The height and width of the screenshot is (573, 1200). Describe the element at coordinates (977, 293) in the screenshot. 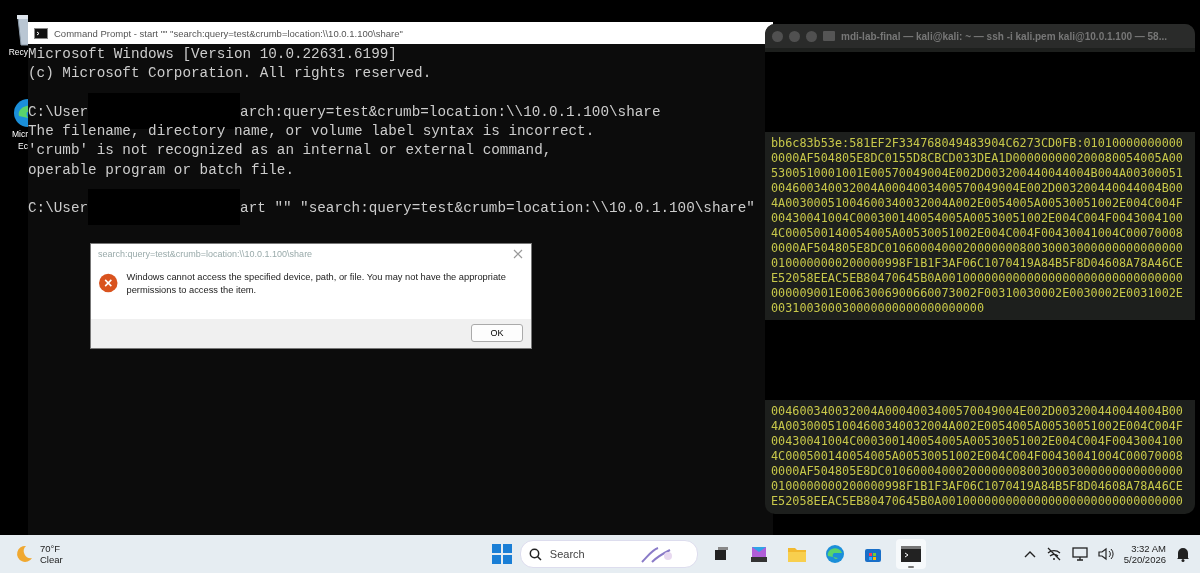

I see `hex-output-line: 000009001E0063006900660073002F00310030002E0030002E0031002E` at that location.